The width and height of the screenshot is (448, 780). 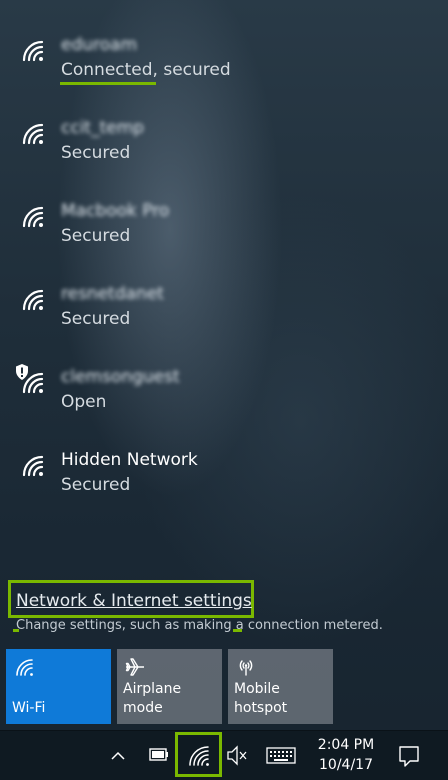 What do you see at coordinates (224, 325) in the screenshot?
I see `network-item-resnet: resnetdanet Secured` at bounding box center [224, 325].